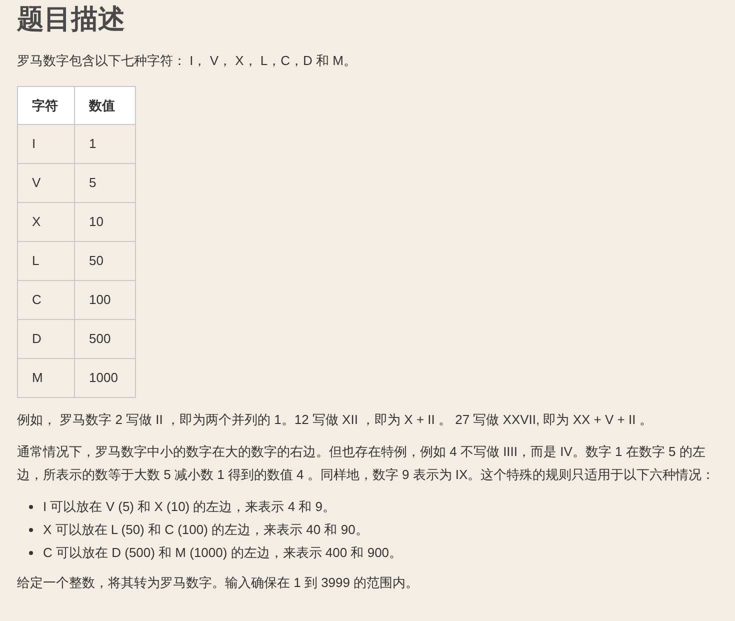 The image size is (735, 621). What do you see at coordinates (105, 261) in the screenshot?
I see `table-cell: 50` at bounding box center [105, 261].